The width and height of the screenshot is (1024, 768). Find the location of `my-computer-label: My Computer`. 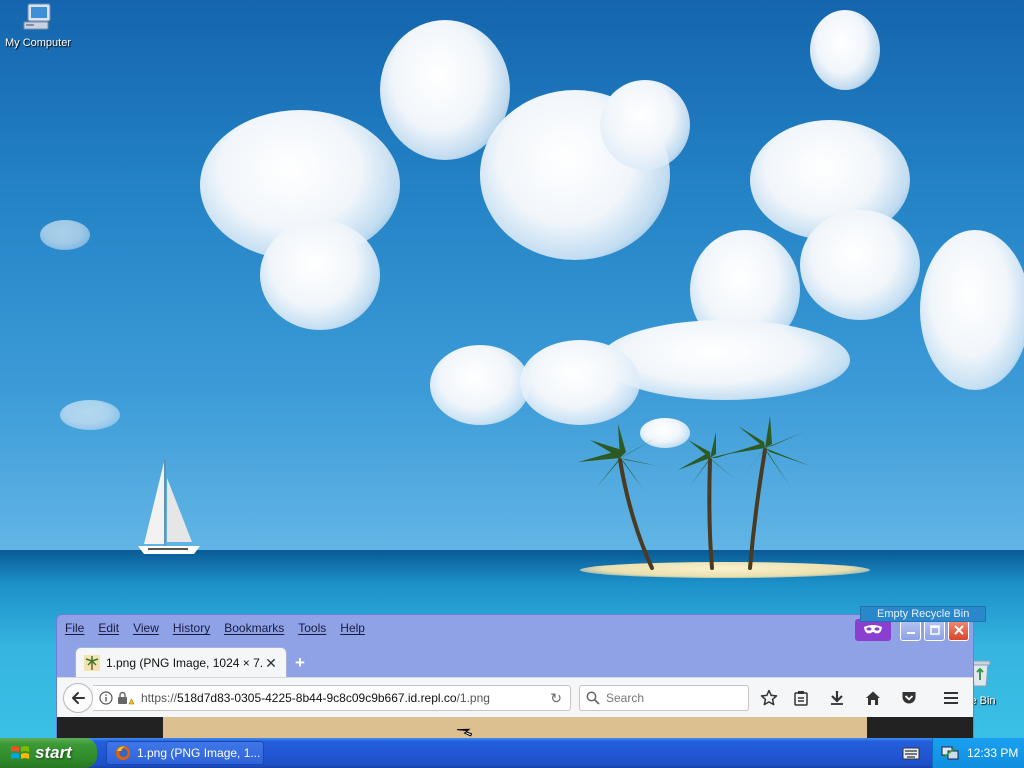

my-computer-label: My Computer is located at coordinates (38, 43).